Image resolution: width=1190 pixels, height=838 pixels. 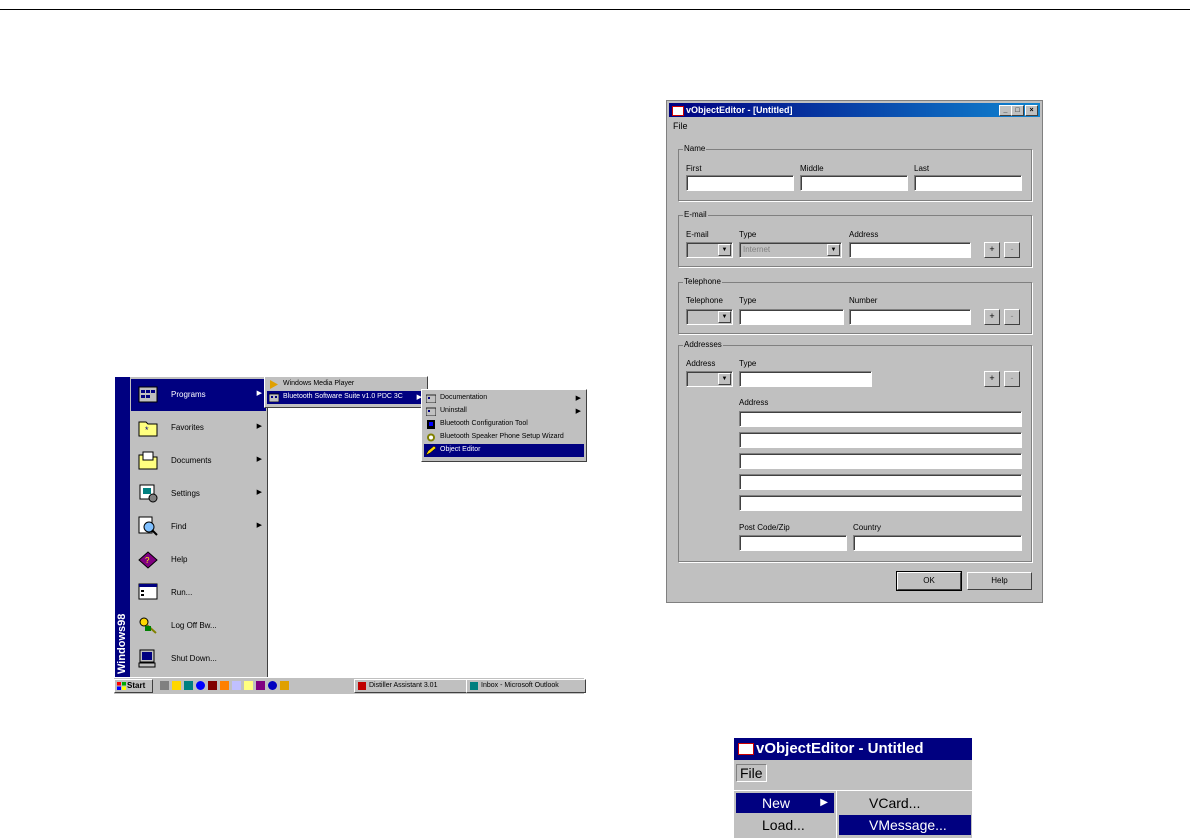 I want to click on start-menu-label: Programs, so click(x=188, y=394).